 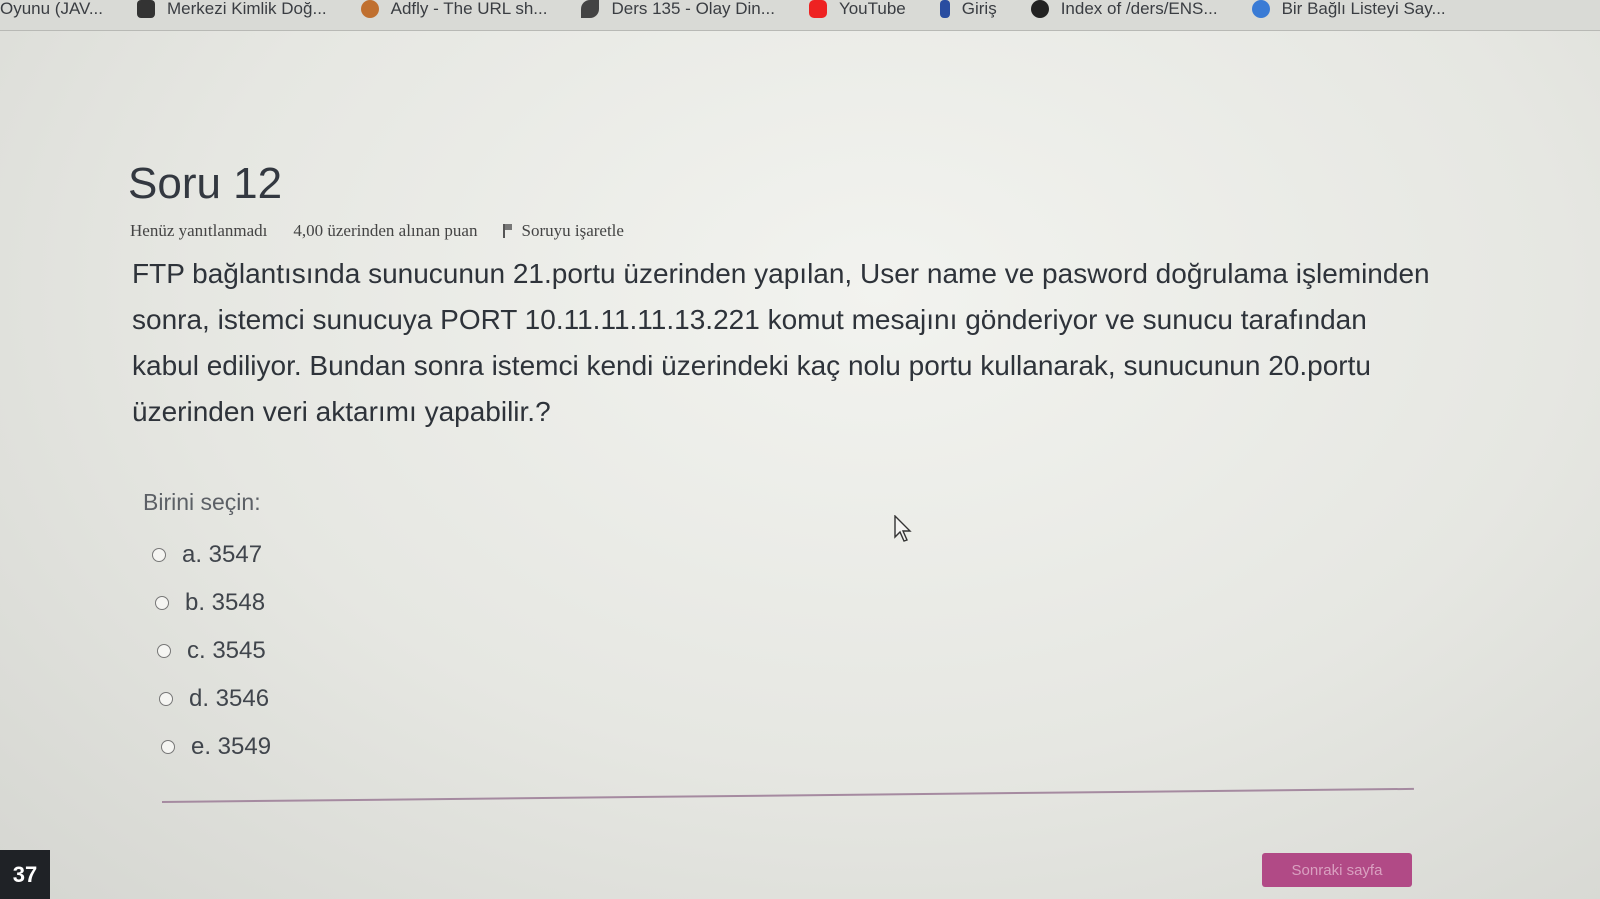 What do you see at coordinates (944, 9) in the screenshot?
I see `info-icon` at bounding box center [944, 9].